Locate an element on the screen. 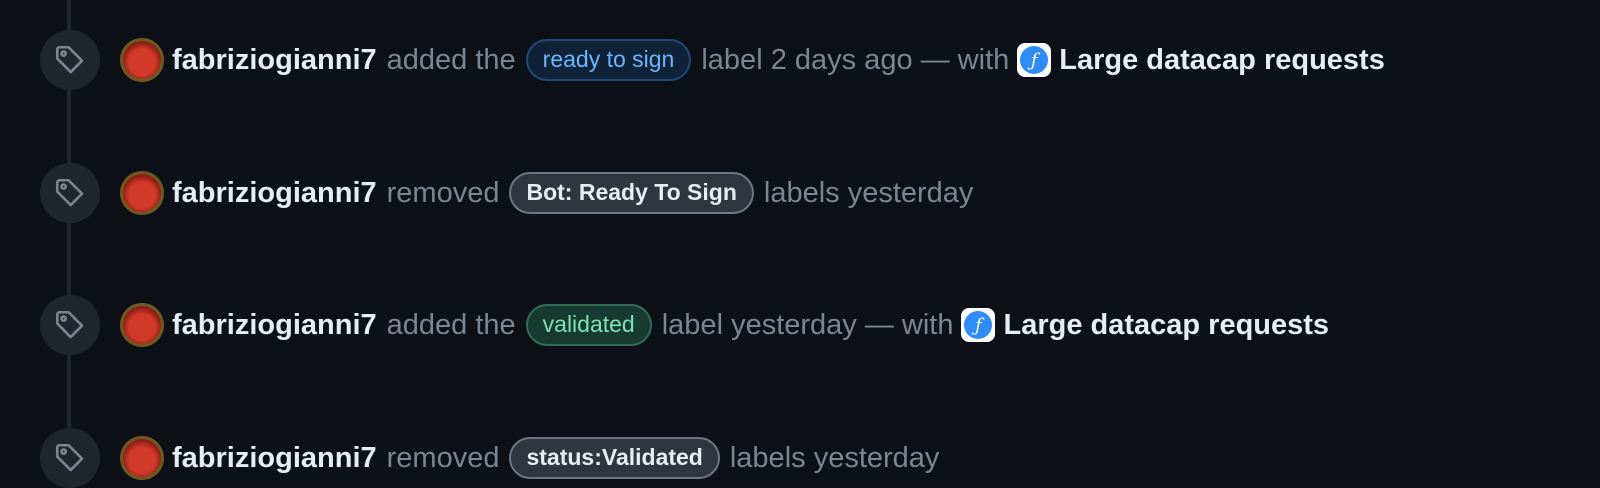 The height and width of the screenshot is (488, 1600). event-suffix: label 2 days ago — with is located at coordinates (855, 59).